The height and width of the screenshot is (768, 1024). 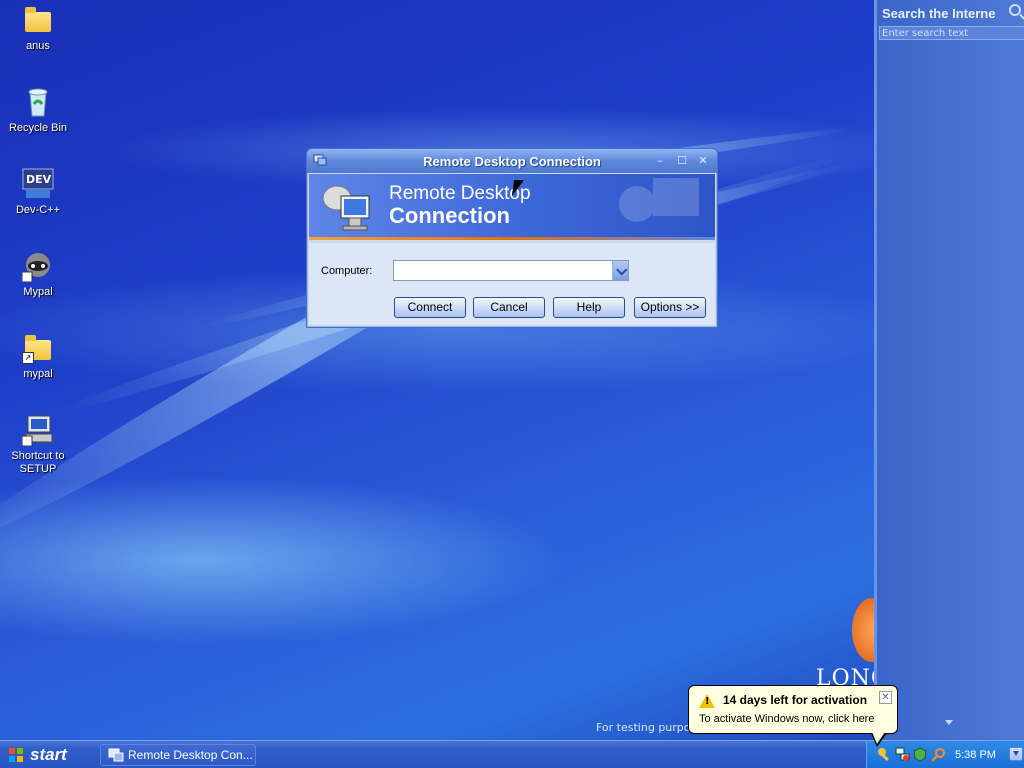 What do you see at coordinates (38, 128) in the screenshot?
I see `desktop-icon-label: Recycle Bin` at bounding box center [38, 128].